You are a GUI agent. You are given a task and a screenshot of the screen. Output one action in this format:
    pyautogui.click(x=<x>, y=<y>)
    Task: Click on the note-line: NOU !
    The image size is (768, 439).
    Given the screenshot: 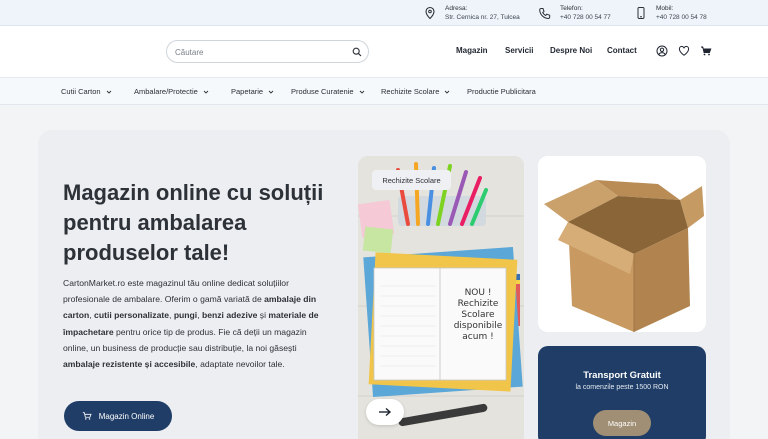 What is the action you would take?
    pyautogui.click(x=478, y=293)
    